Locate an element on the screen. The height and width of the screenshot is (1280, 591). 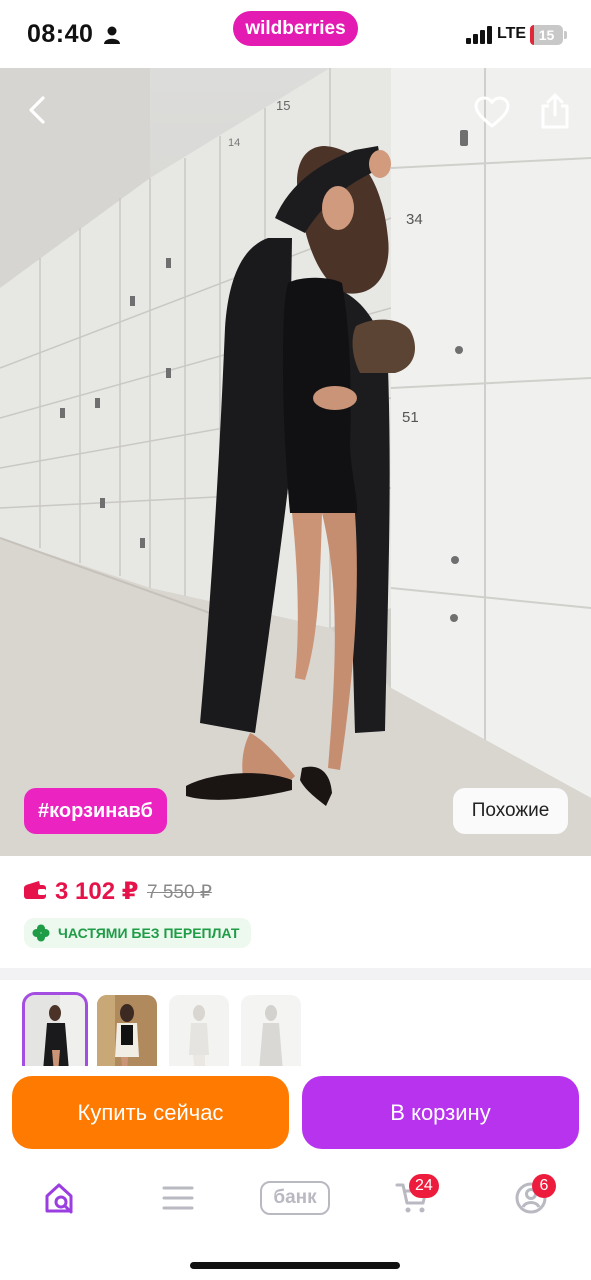
photo-number: 14 is located at coordinates (234, 143).